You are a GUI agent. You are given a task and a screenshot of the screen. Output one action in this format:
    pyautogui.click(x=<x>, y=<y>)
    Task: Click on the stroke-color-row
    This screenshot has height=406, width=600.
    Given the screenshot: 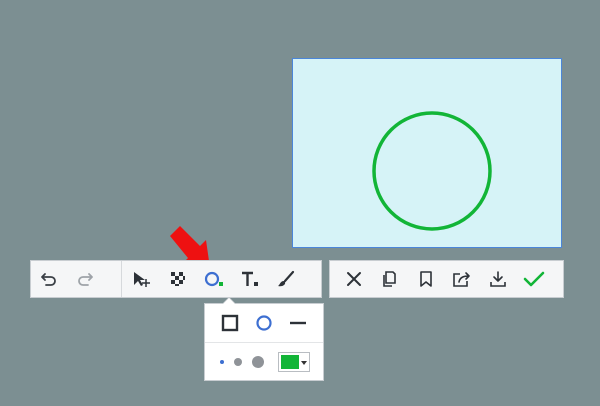 What is the action you would take?
    pyautogui.click(x=264, y=362)
    